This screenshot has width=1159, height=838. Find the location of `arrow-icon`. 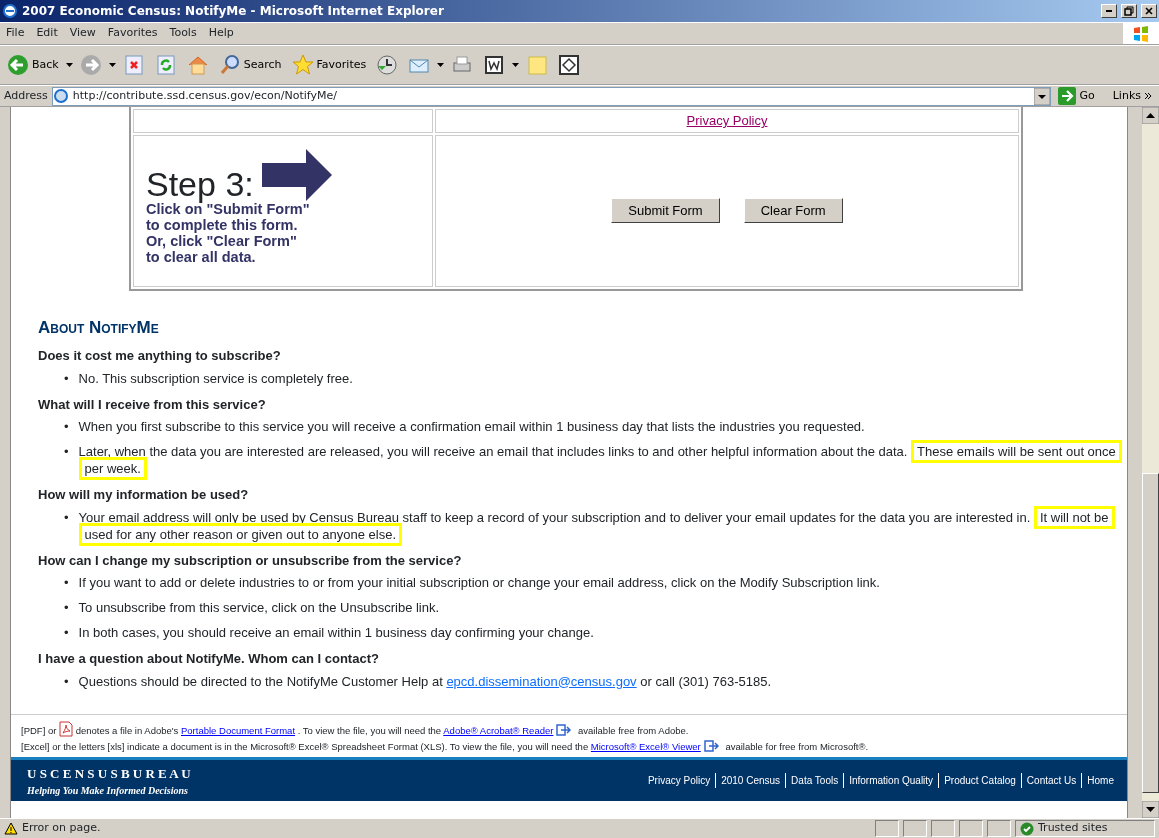

arrow-icon is located at coordinates (296, 174).